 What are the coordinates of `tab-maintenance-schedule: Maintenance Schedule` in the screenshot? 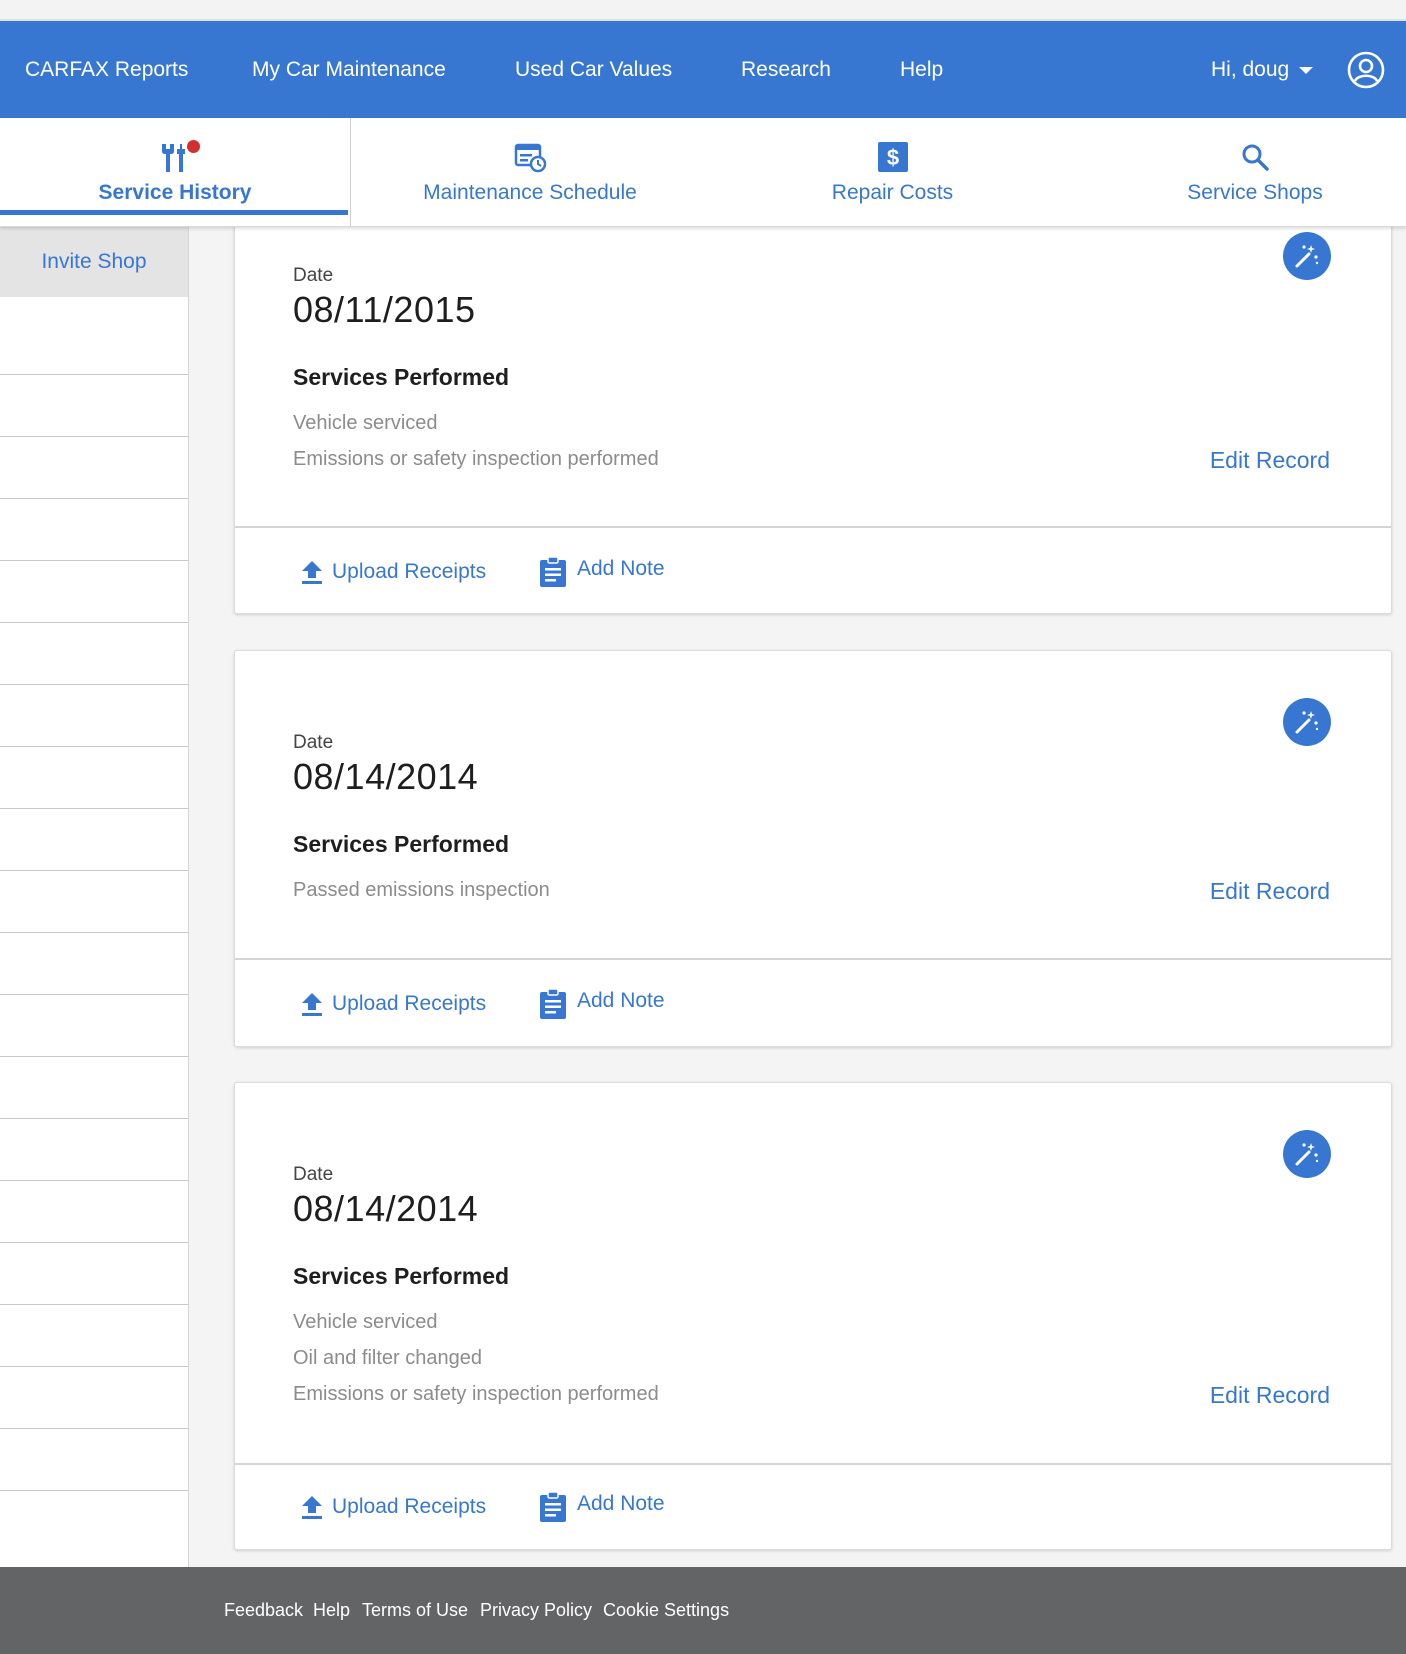 It's located at (530, 172).